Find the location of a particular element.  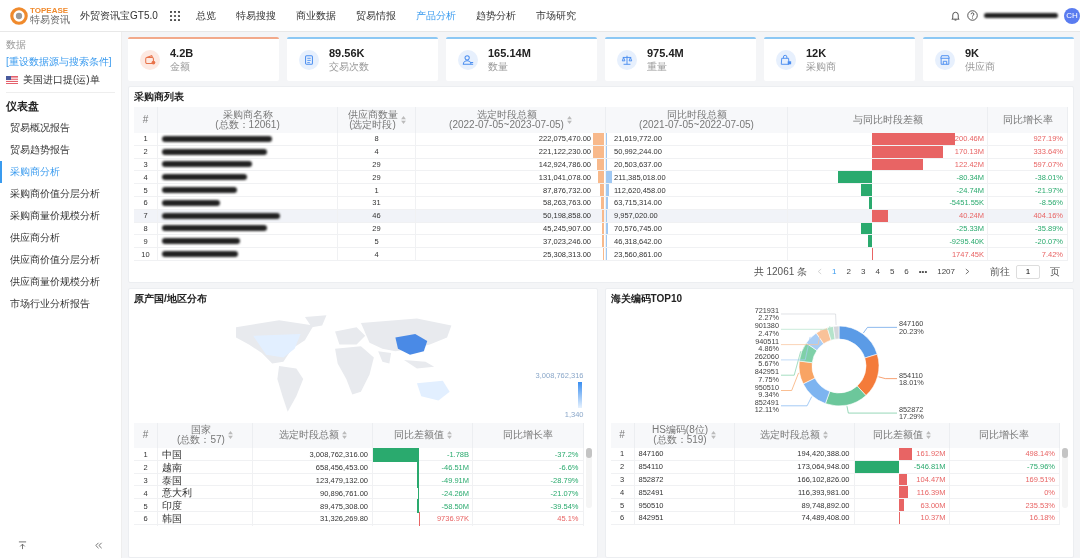

table-cell: 越南 is located at coordinates (205, 467).